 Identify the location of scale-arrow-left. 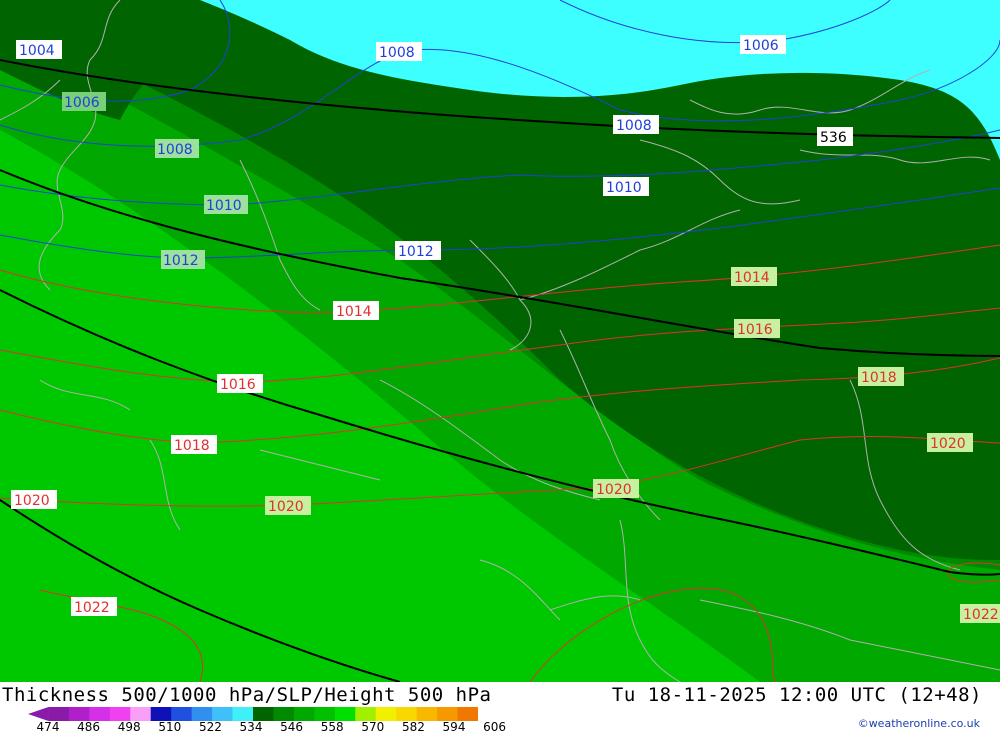
(38, 714).